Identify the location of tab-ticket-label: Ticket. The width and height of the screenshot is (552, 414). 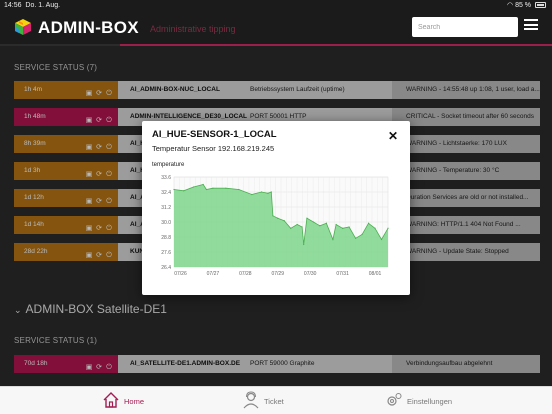
(274, 401).